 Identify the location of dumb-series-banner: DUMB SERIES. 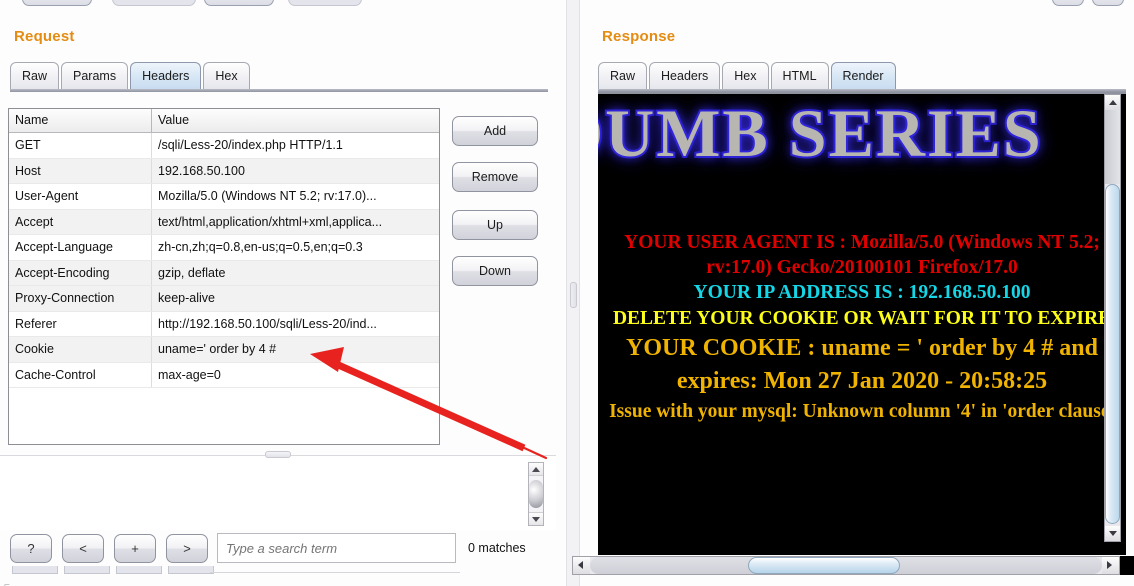
(820, 133).